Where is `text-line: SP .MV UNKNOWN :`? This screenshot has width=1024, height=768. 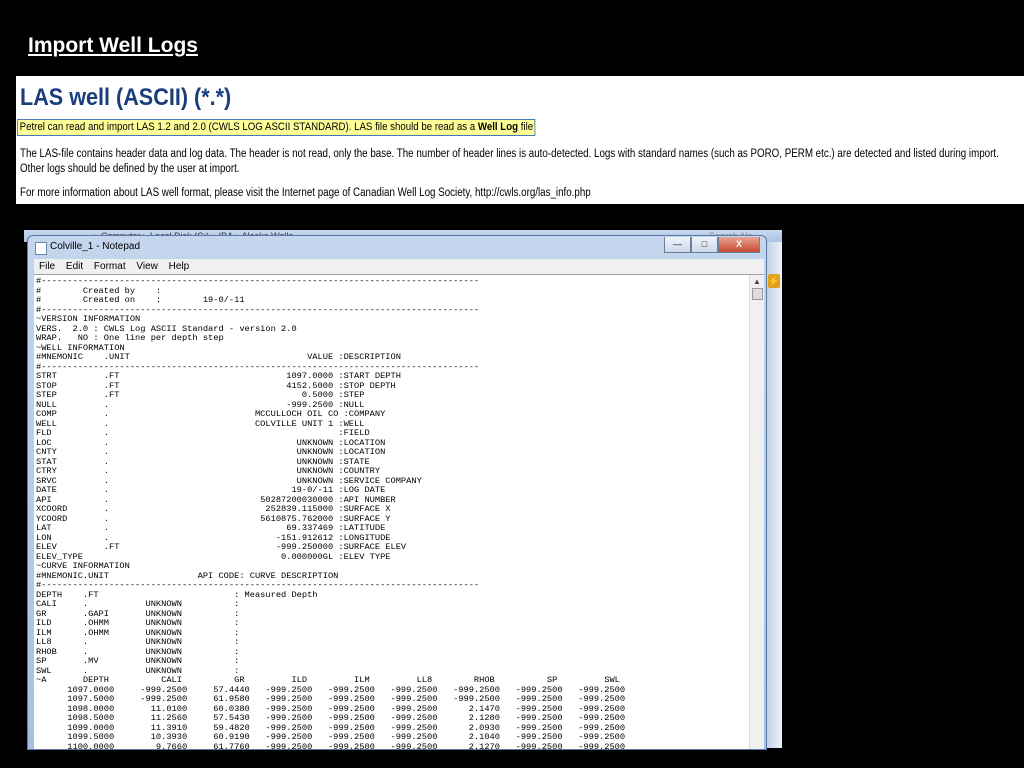
text-line: SP .MV UNKNOWN : is located at coordinates (138, 661).